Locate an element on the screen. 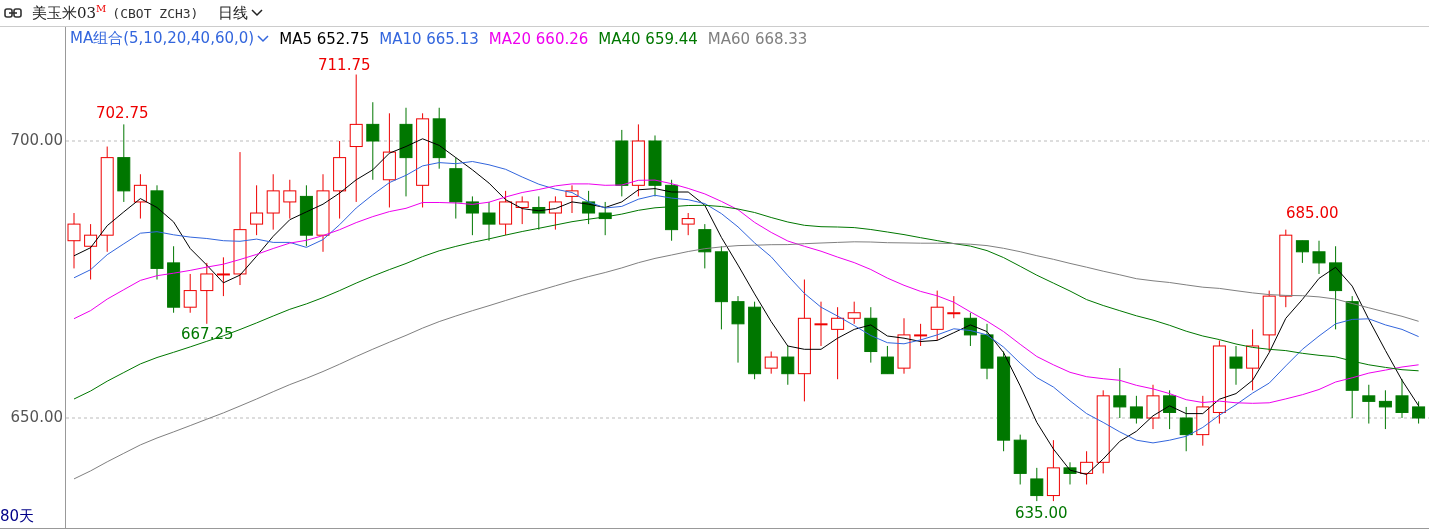 This screenshot has height=529, width=1429. legend-value: MA20 660.26 is located at coordinates (538, 38).